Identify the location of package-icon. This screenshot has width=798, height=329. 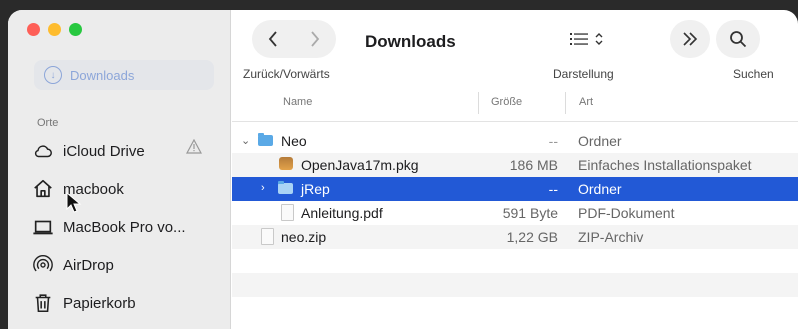
(286, 163).